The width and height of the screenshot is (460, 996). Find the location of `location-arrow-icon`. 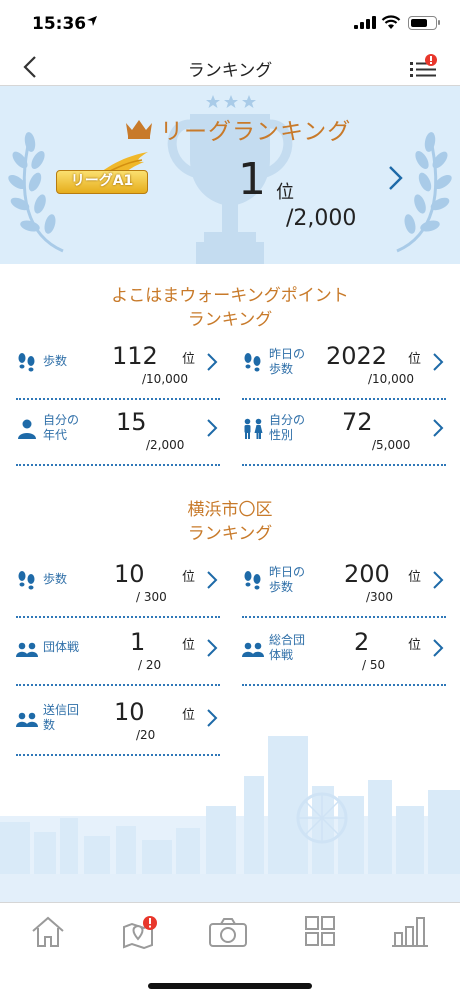

location-arrow-icon is located at coordinates (92, 21).